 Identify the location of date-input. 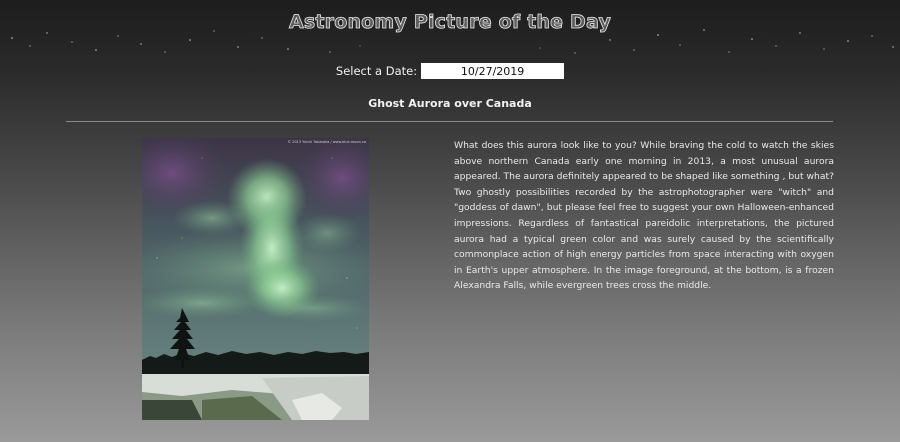
(493, 71).